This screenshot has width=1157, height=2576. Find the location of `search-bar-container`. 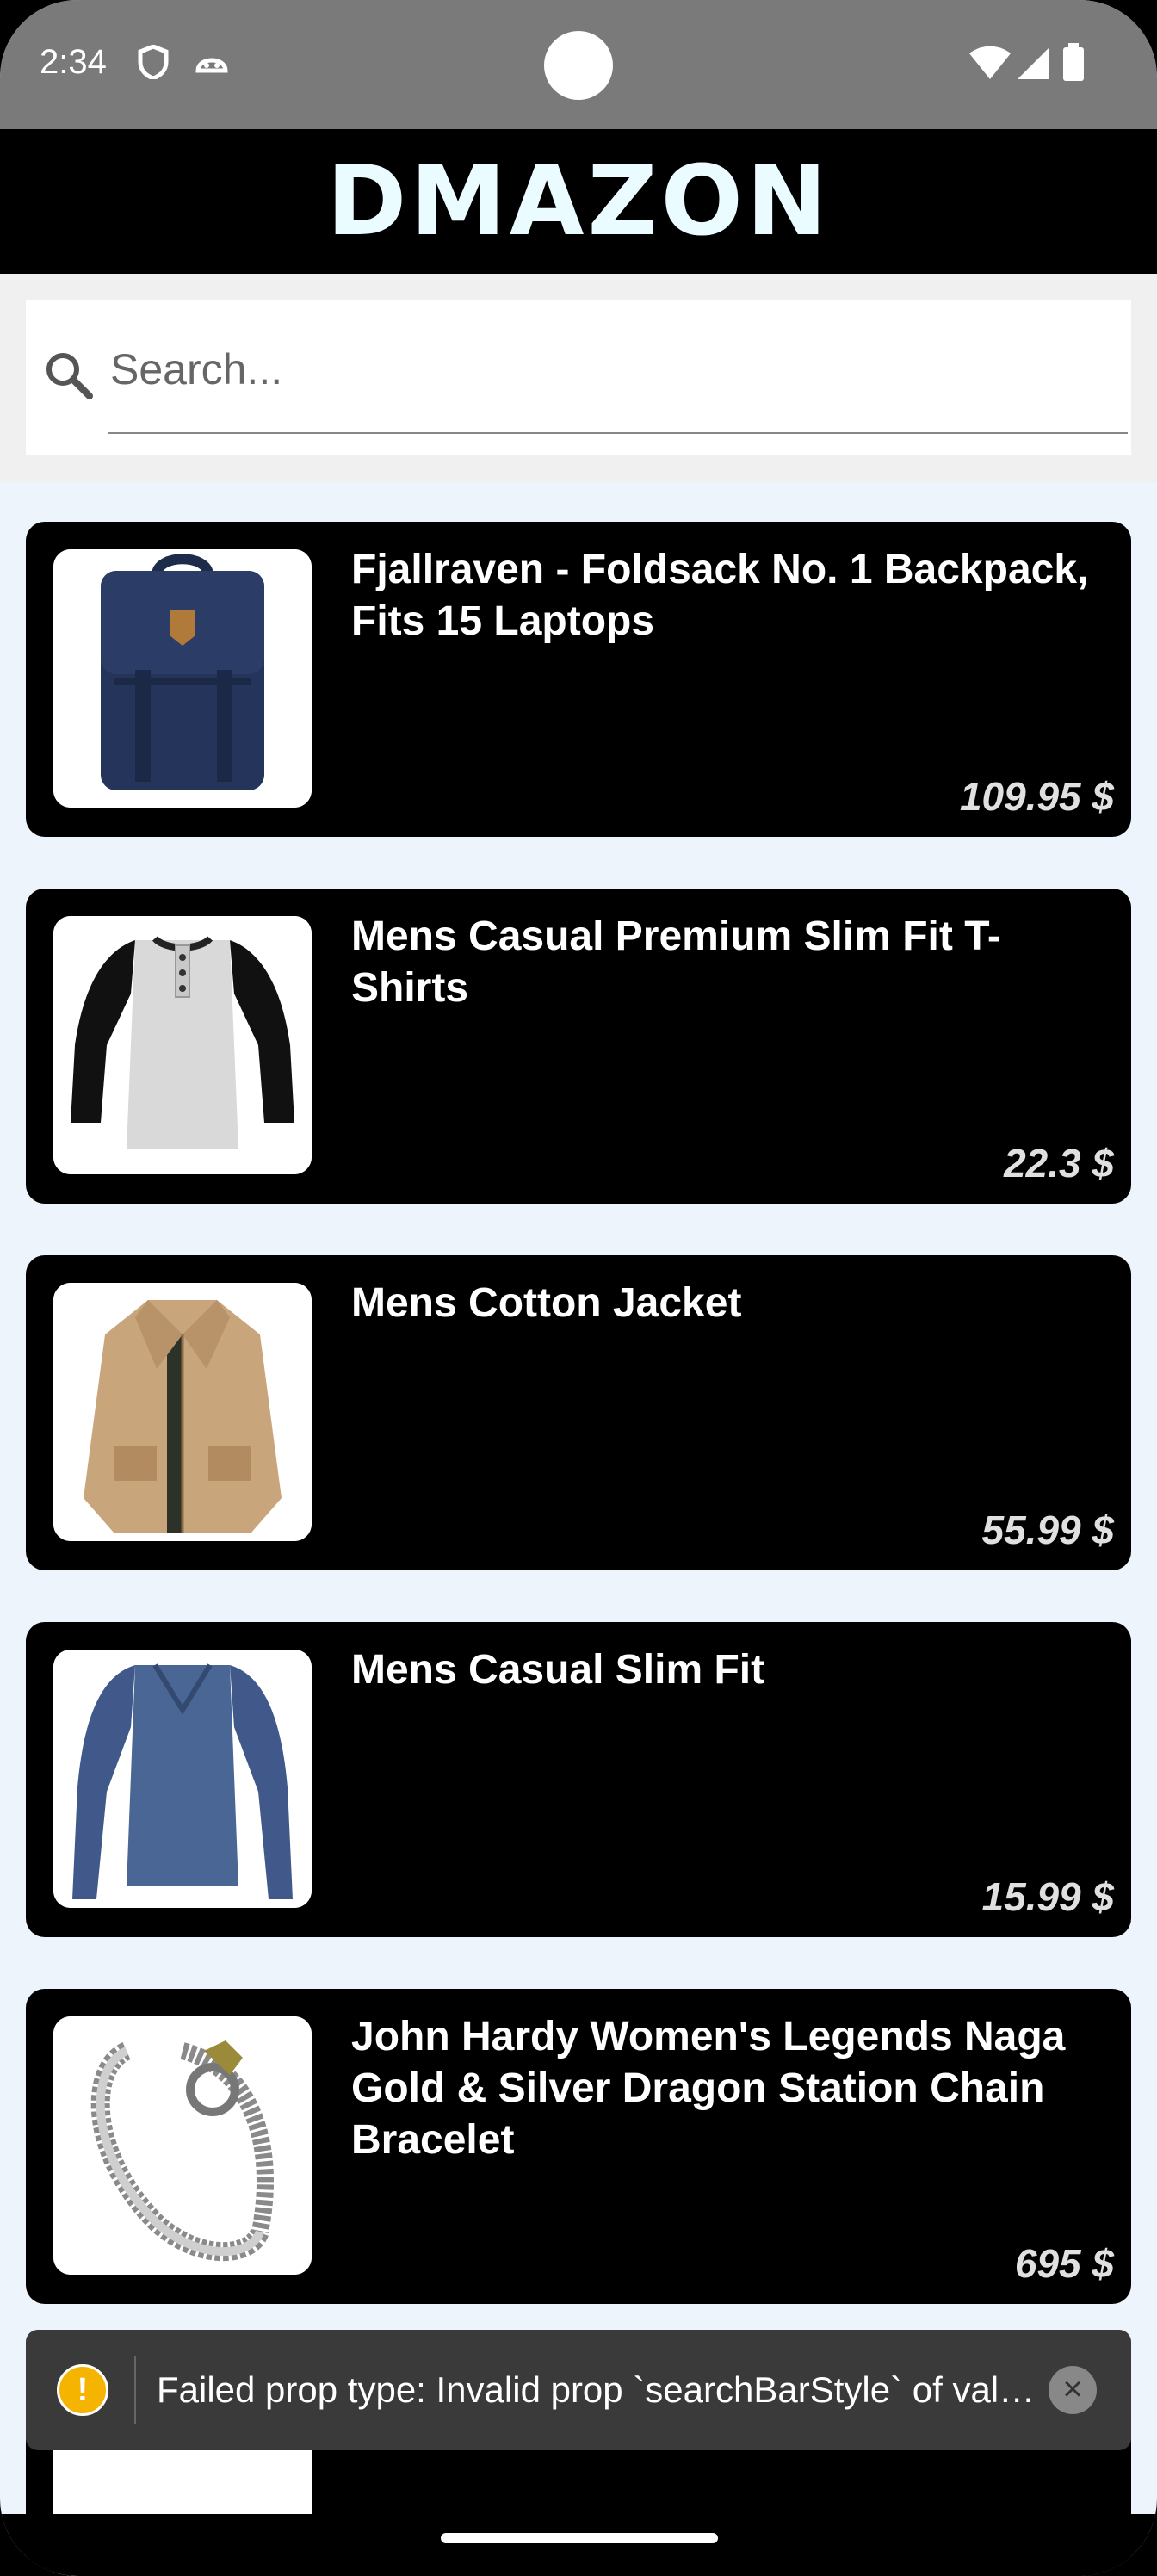

search-bar-container is located at coordinates (579, 378).